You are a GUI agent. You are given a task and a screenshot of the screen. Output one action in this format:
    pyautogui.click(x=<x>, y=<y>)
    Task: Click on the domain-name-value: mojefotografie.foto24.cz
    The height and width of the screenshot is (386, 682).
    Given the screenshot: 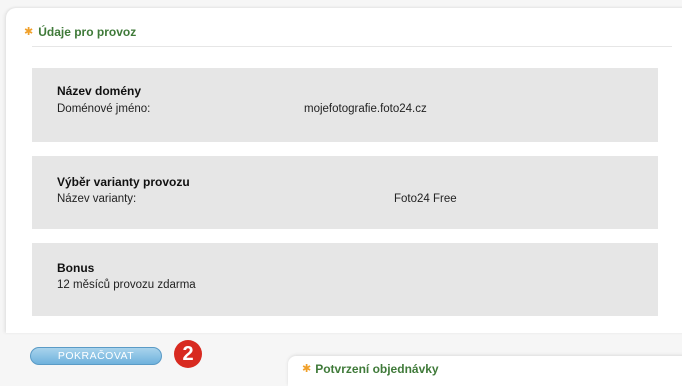 What is the action you would take?
    pyautogui.click(x=365, y=109)
    